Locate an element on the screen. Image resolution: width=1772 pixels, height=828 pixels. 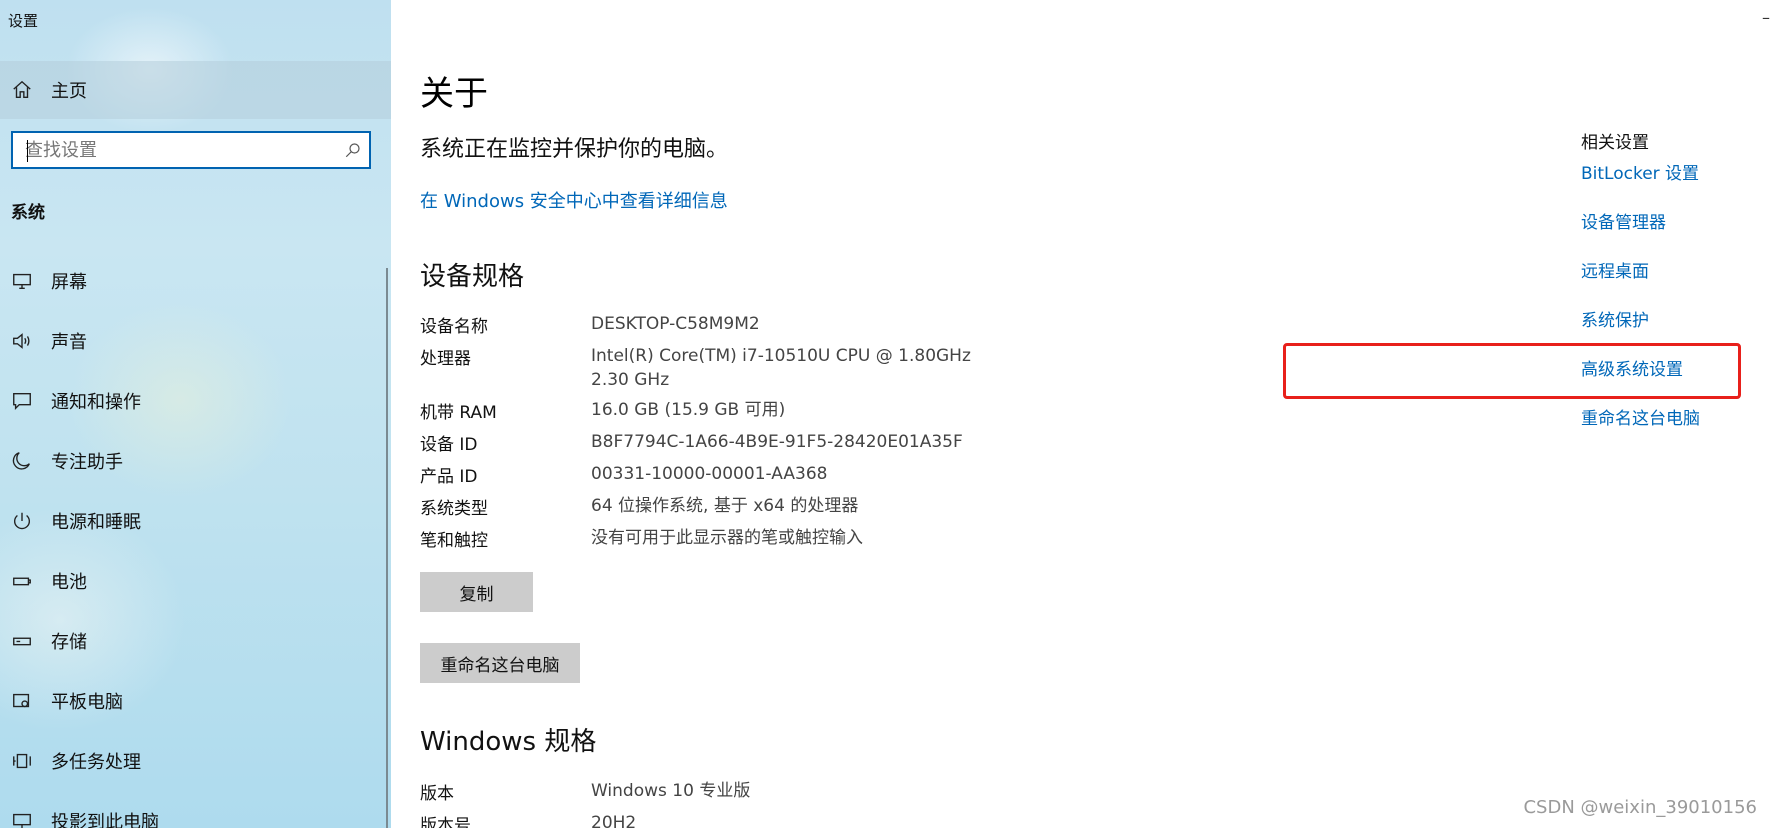
sidebar-item-label: 通知和操作 is located at coordinates (96, 402).